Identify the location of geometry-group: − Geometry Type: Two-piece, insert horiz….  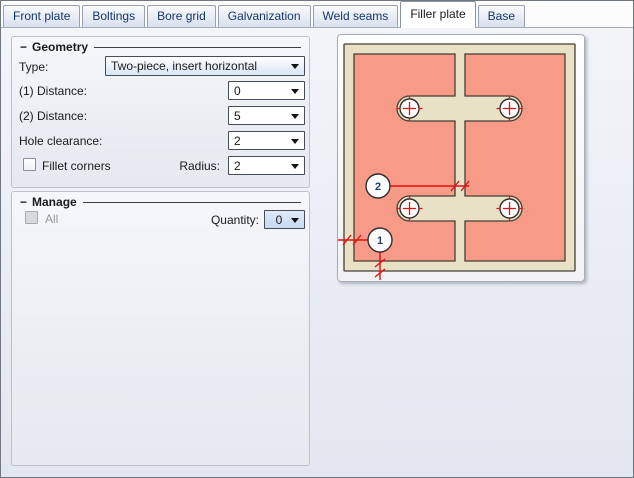
(160, 112).